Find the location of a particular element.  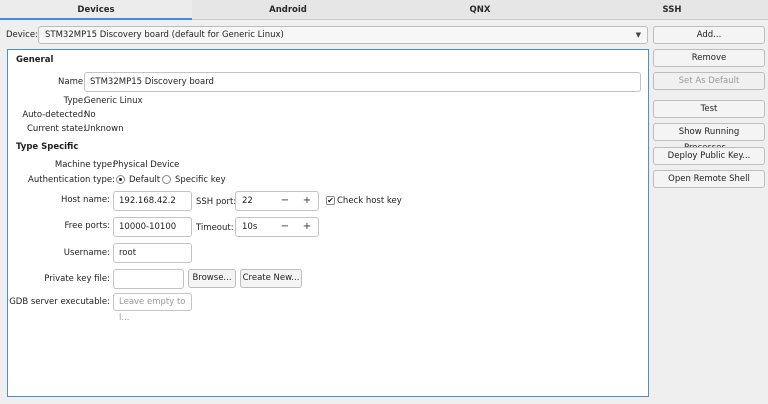

current-state-label: Current state: is located at coordinates (56, 129).